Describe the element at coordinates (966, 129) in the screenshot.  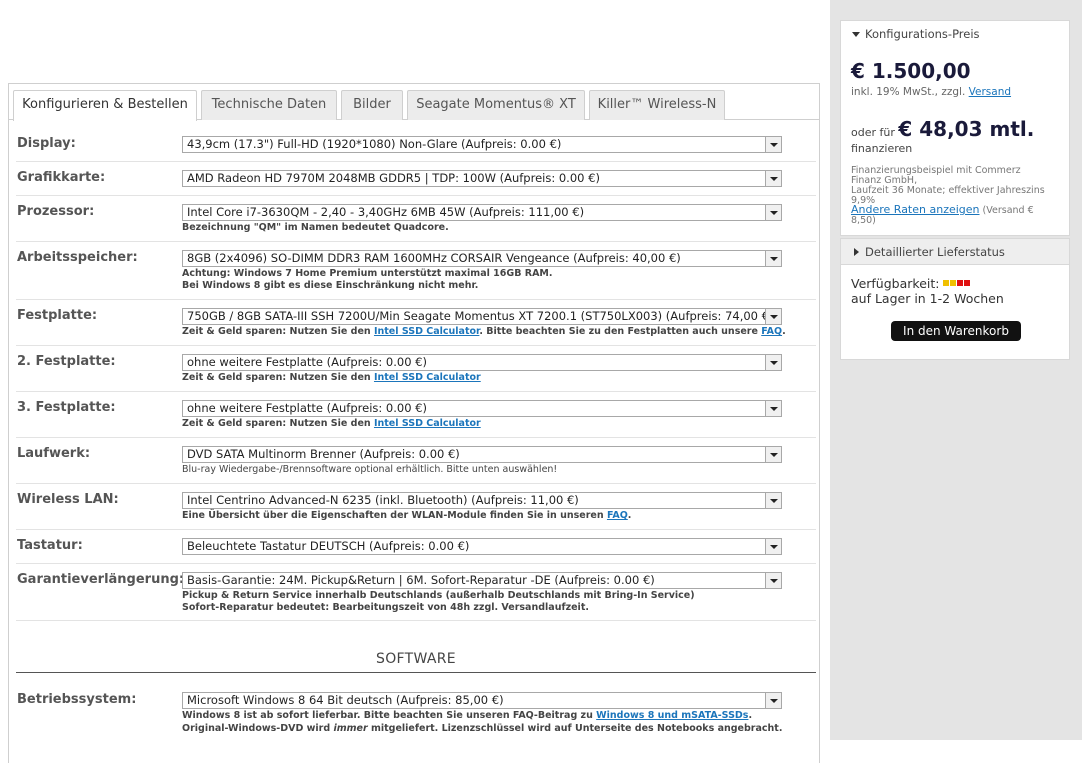
I see `finance-monthly-price: € 48,03 mtl.` at that location.